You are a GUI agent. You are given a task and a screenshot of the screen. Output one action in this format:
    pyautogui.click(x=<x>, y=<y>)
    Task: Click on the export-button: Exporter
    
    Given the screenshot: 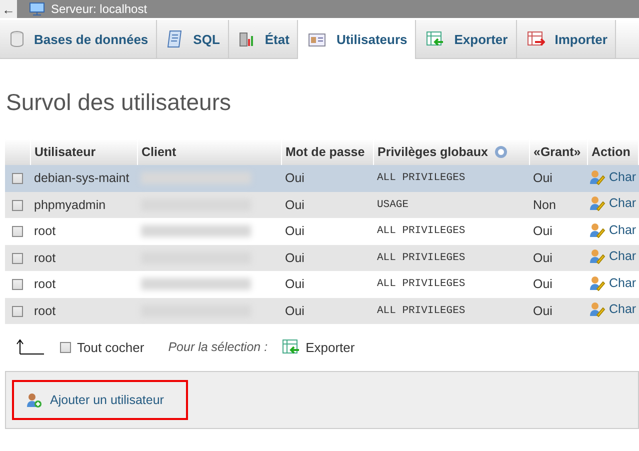 What is the action you would take?
    pyautogui.click(x=318, y=347)
    